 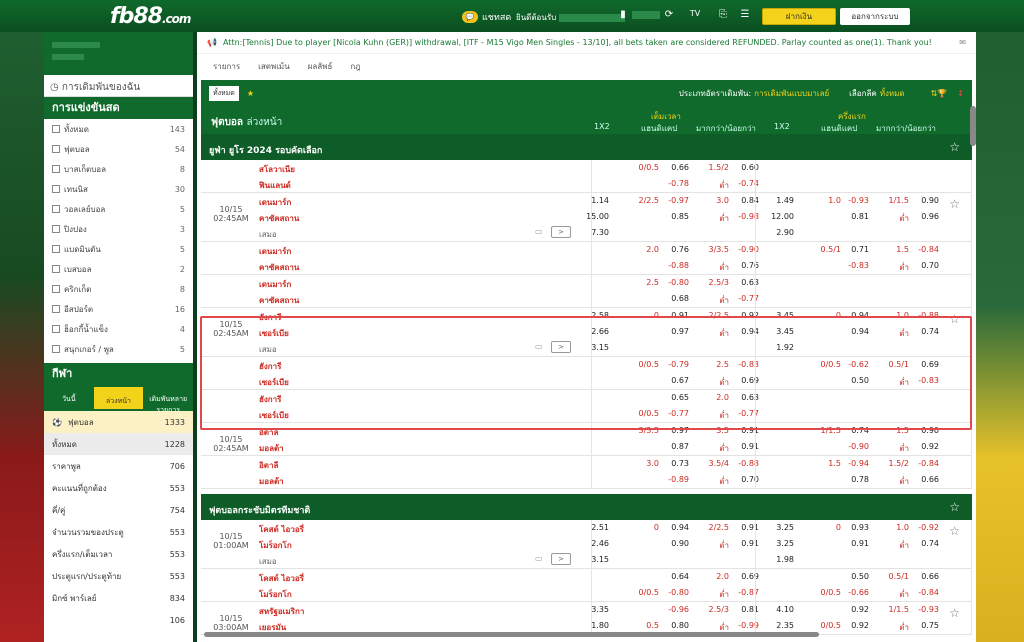 What do you see at coordinates (962, 42) in the screenshot?
I see `mail-icon: ✉` at bounding box center [962, 42].